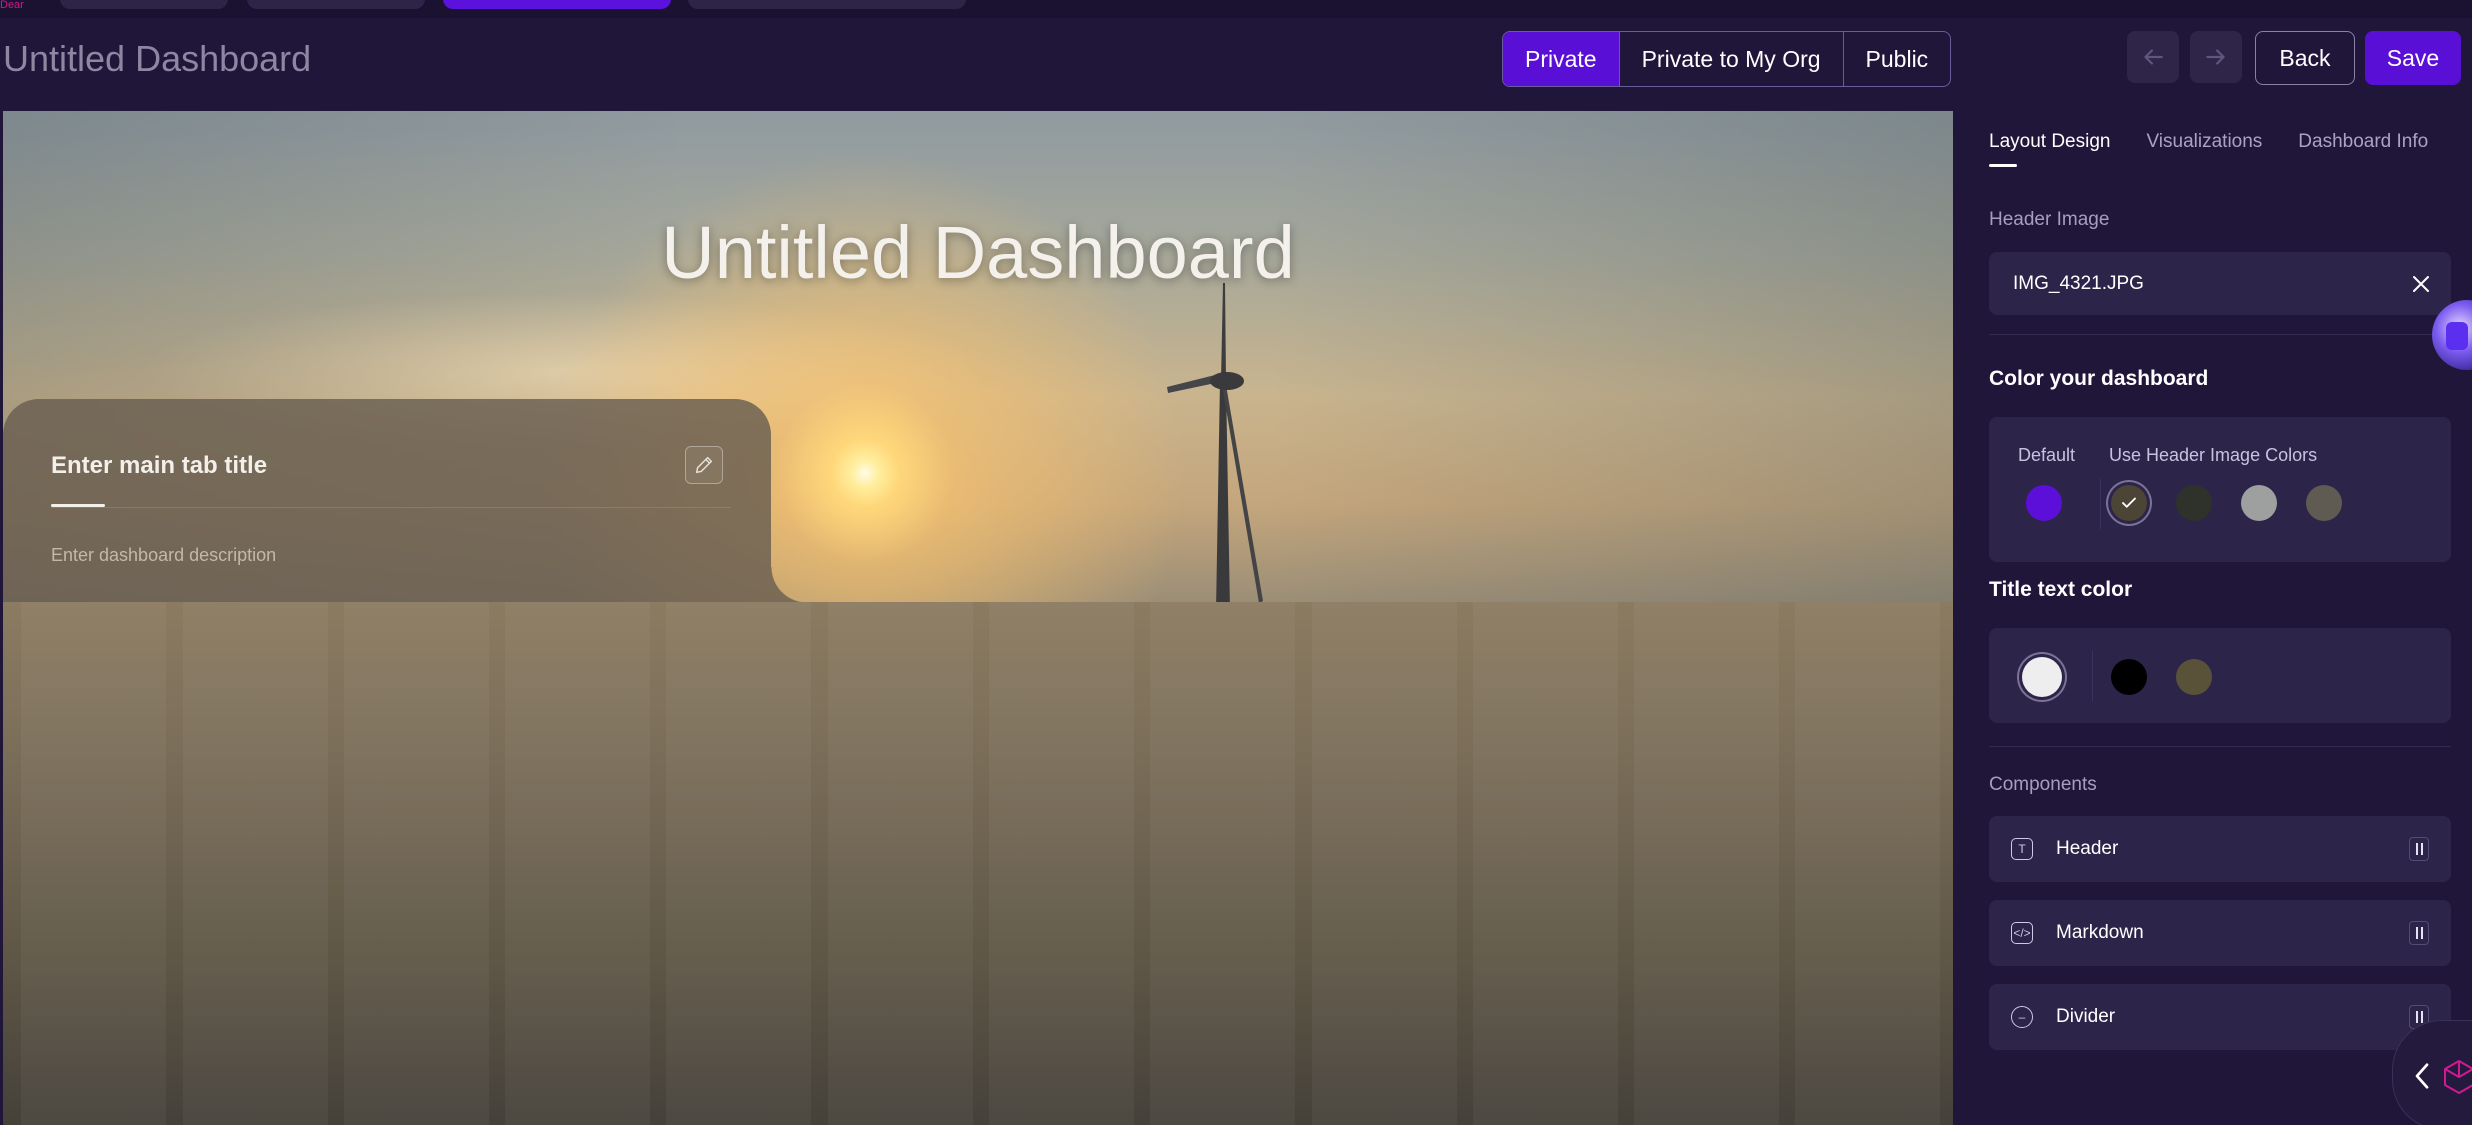 The height and width of the screenshot is (1125, 2472). Describe the element at coordinates (159, 466) in the screenshot. I see `main-tab-title-input: Enter main tab title` at that location.